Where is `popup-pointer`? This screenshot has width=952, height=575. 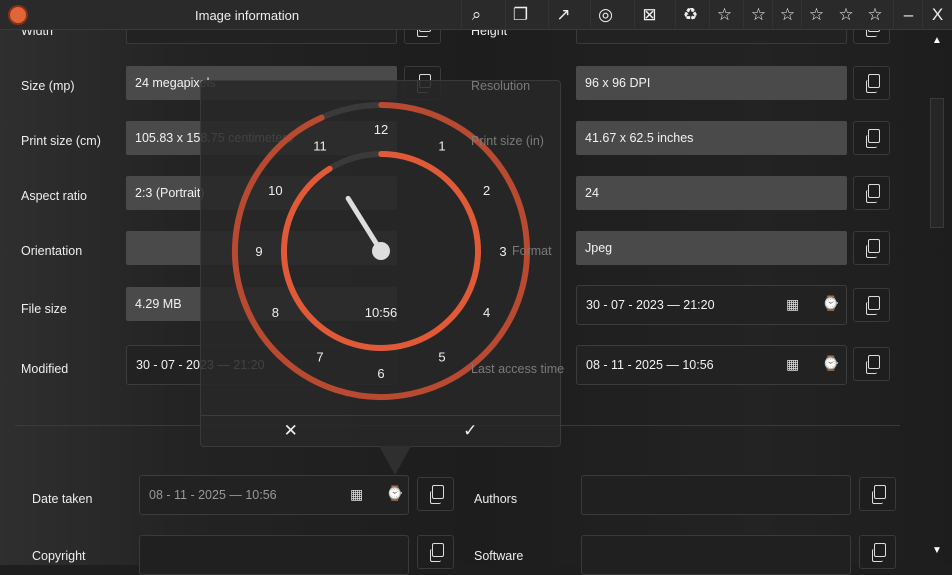 popup-pointer is located at coordinates (395, 460).